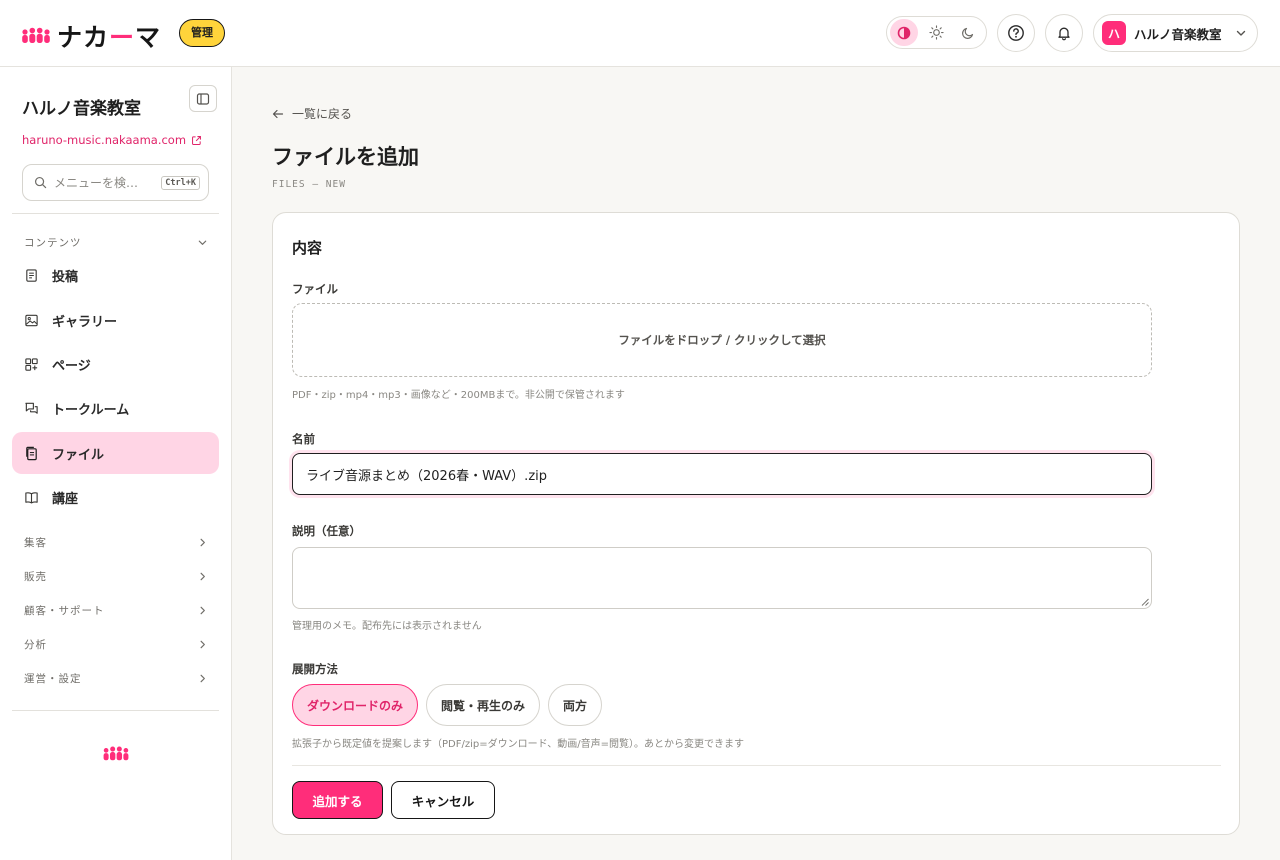 This screenshot has height=860, width=1280. I want to click on dropzone-text: ファイルをドロップ / クリックして選択, so click(722, 340).